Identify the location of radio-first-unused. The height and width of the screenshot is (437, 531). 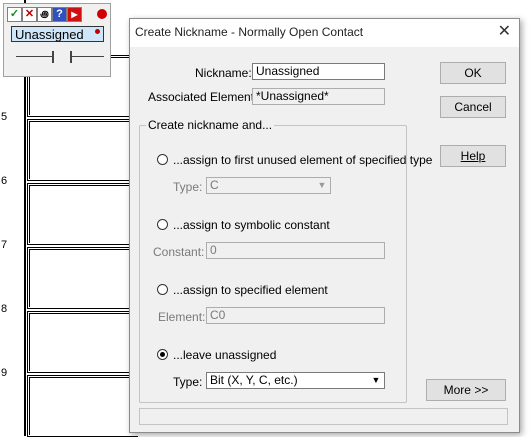
(162, 159).